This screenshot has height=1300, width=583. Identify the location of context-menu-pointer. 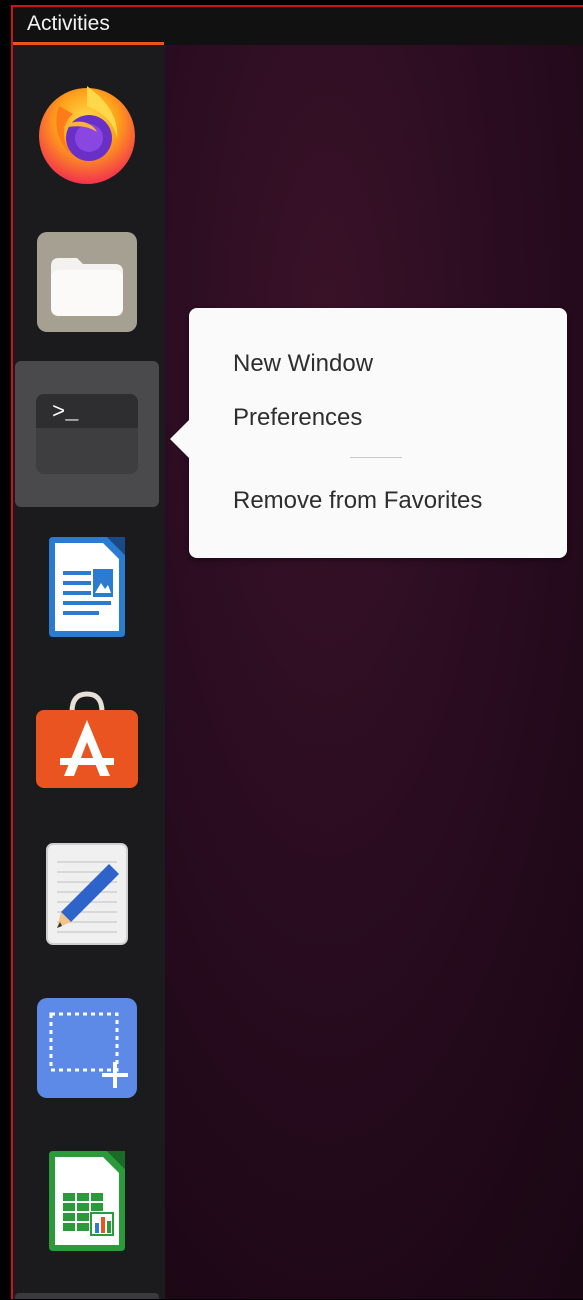
(179, 439).